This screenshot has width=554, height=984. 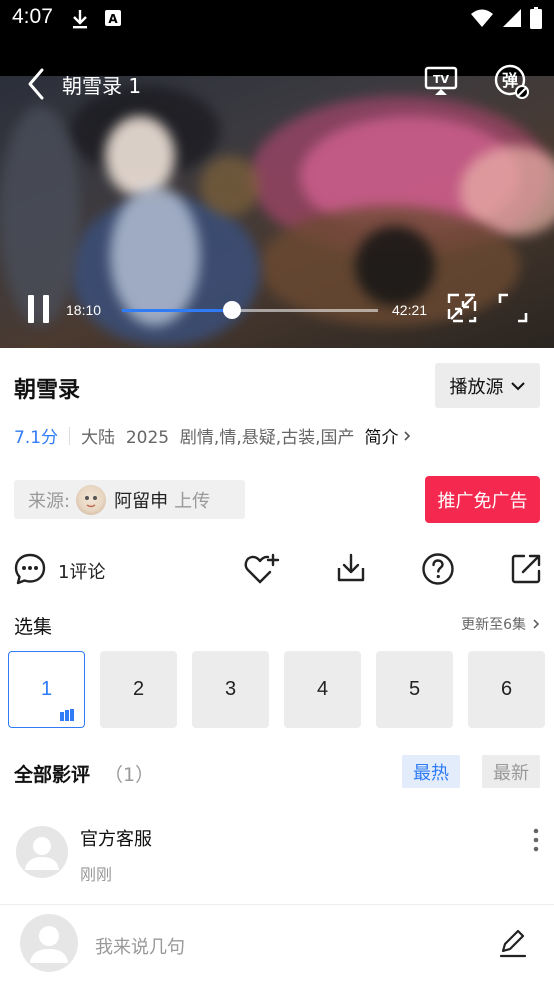 I want to click on my-avatar, so click(x=49, y=943).